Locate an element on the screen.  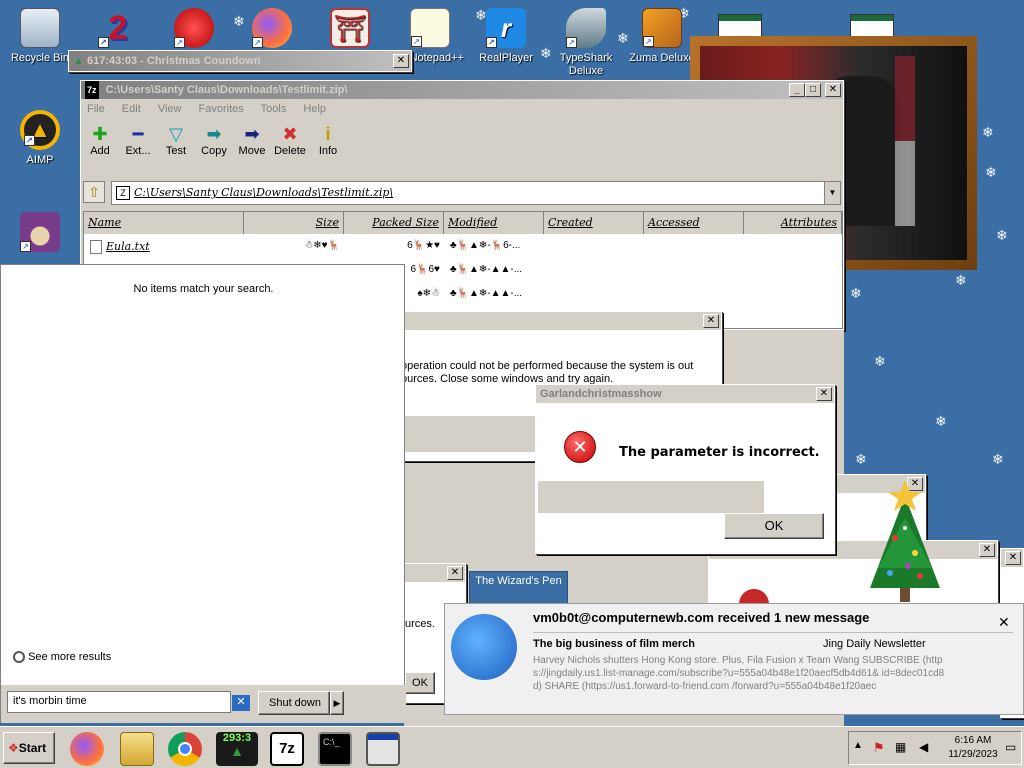
countdown-taskbar-button: 293:3 ▲ is located at coordinates (237, 749).